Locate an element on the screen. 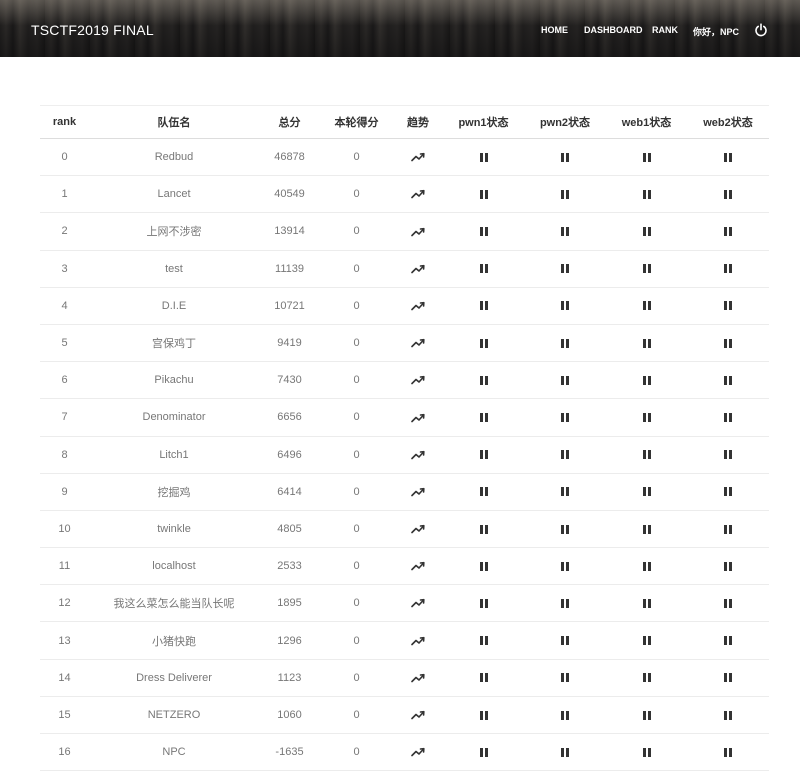 This screenshot has height=771, width=800. column-header-total: 总分 is located at coordinates (289, 123).